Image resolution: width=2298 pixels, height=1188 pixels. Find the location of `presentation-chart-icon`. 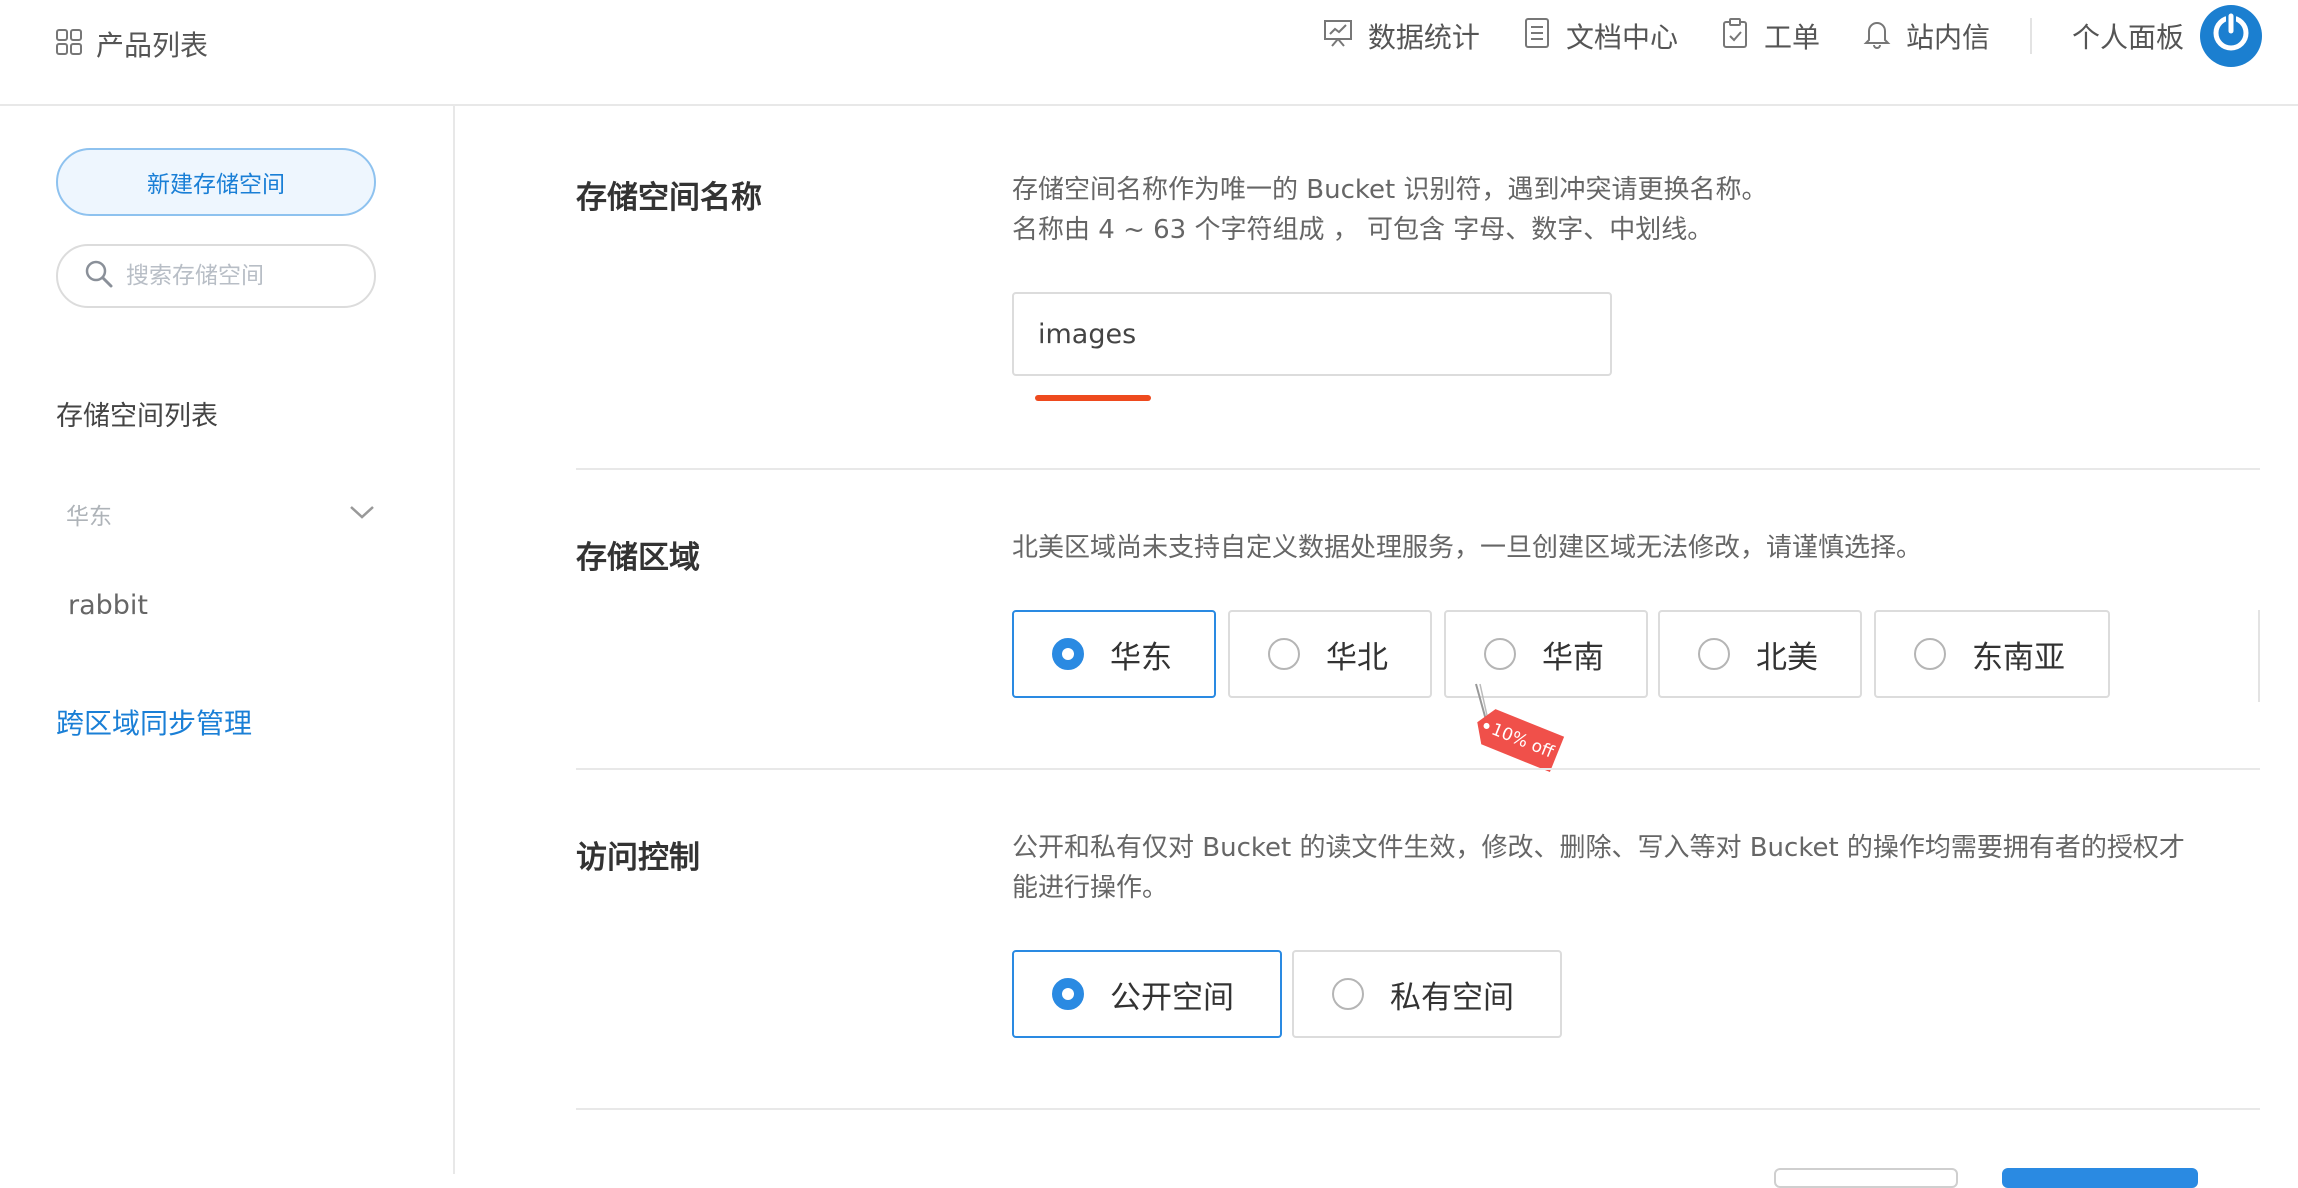

presentation-chart-icon is located at coordinates (1338, 36).